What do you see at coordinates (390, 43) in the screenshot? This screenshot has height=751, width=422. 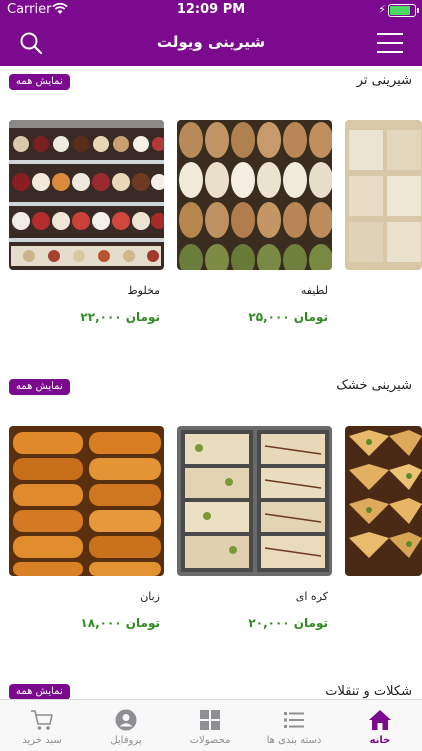 I see `hamburger-menu-icon` at bounding box center [390, 43].